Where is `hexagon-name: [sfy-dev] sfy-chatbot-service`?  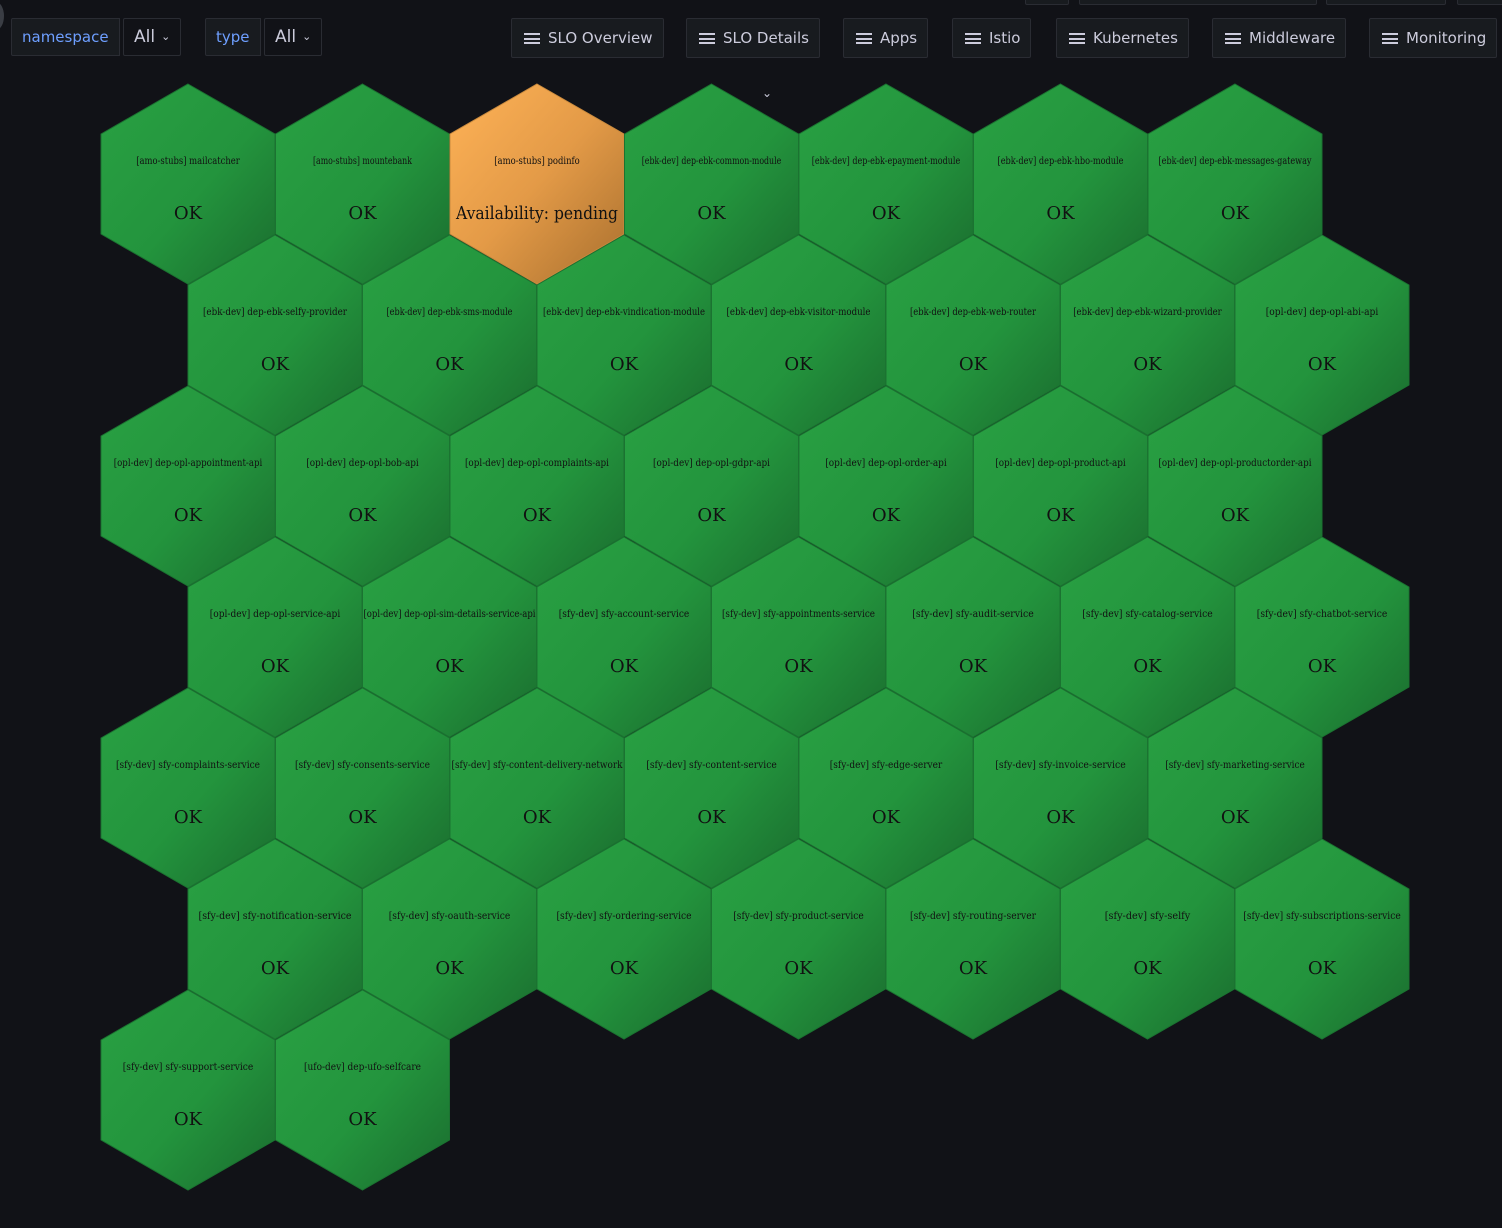 hexagon-name: [sfy-dev] sfy-chatbot-service is located at coordinates (1322, 614).